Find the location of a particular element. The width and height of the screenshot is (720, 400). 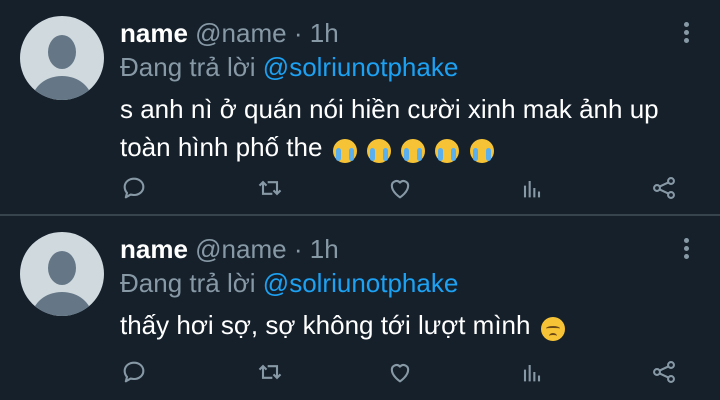

tweet-text: thấy hơi sợ, sợ không tới lượt mình is located at coordinates (410, 326).